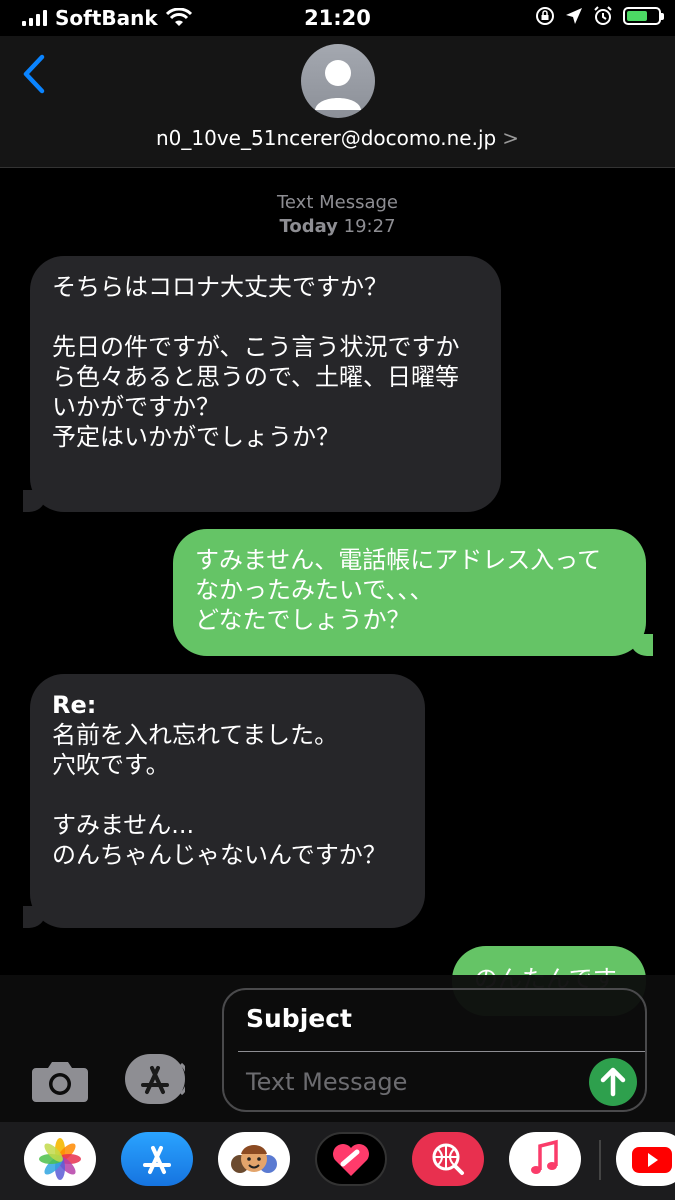  I want to click on status-icons, so click(599, 16).